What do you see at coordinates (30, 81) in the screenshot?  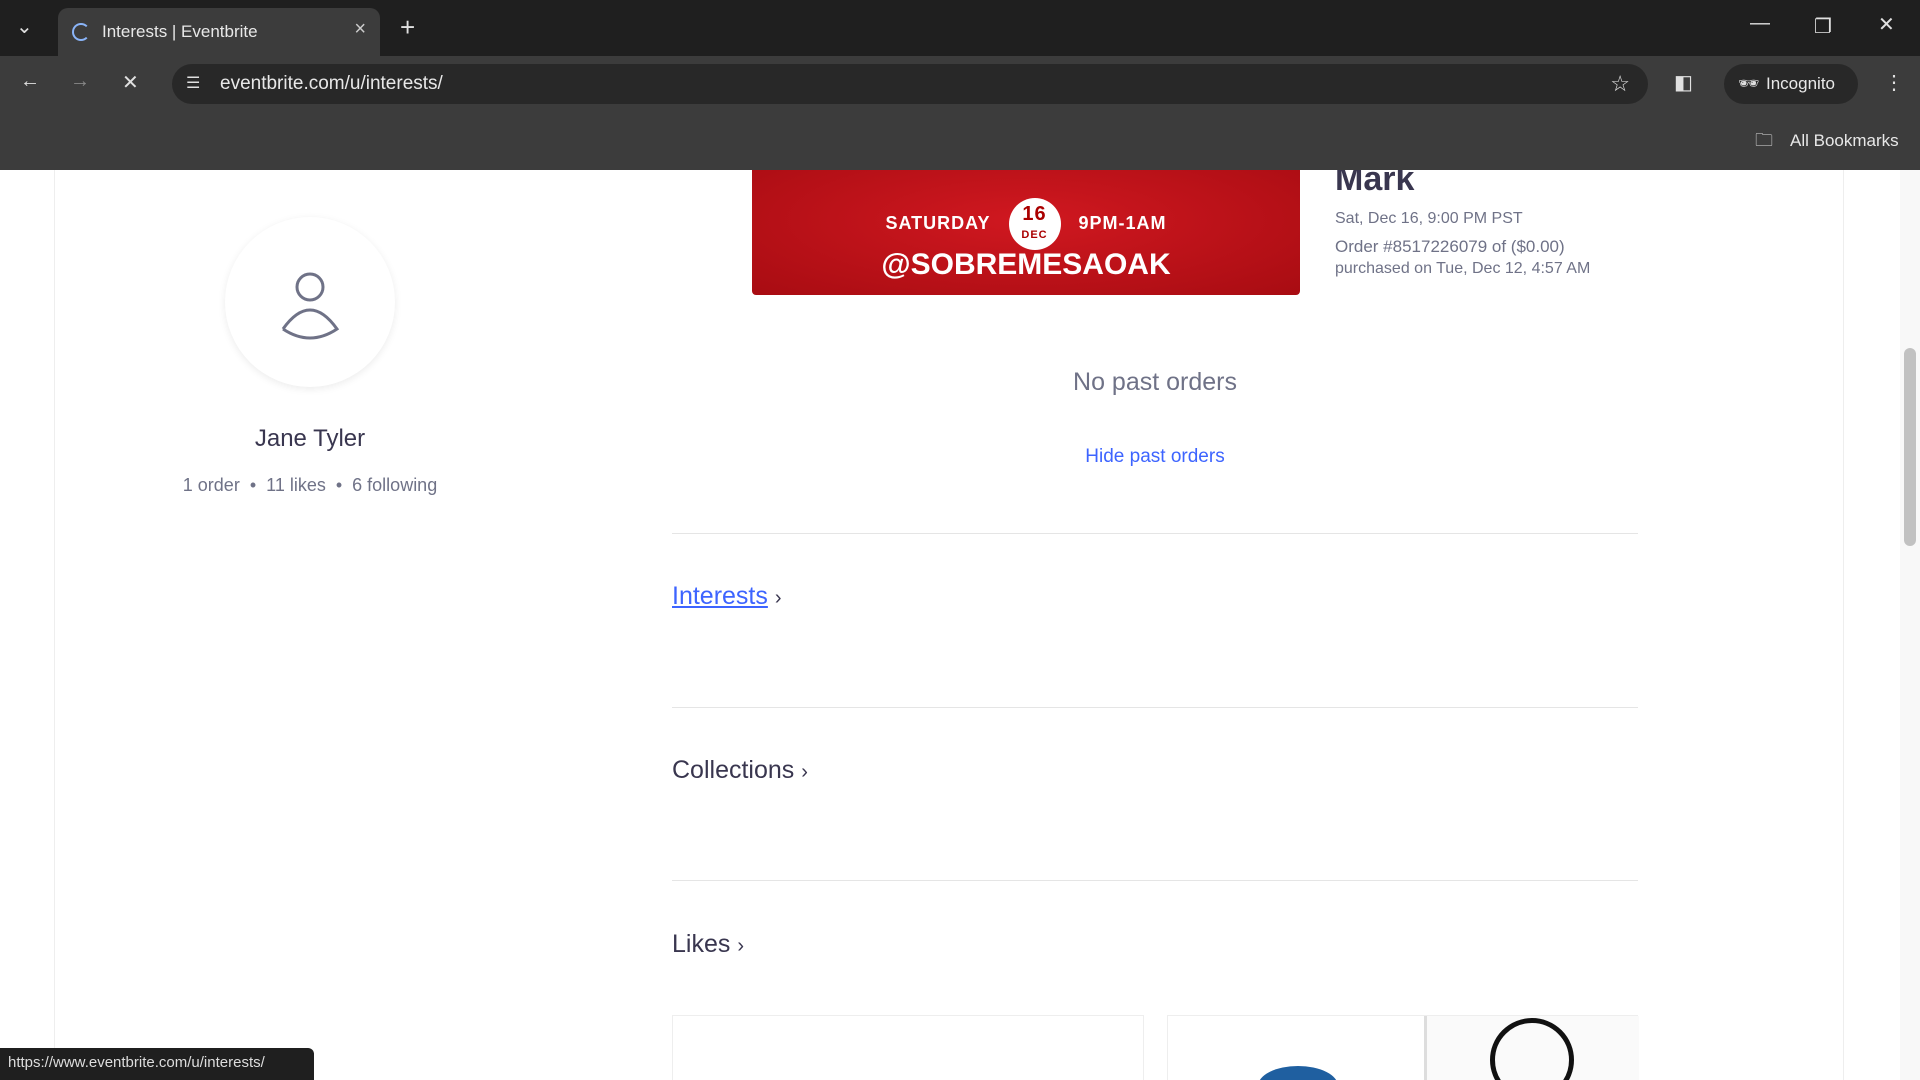 I see `back-icon: ←` at bounding box center [30, 81].